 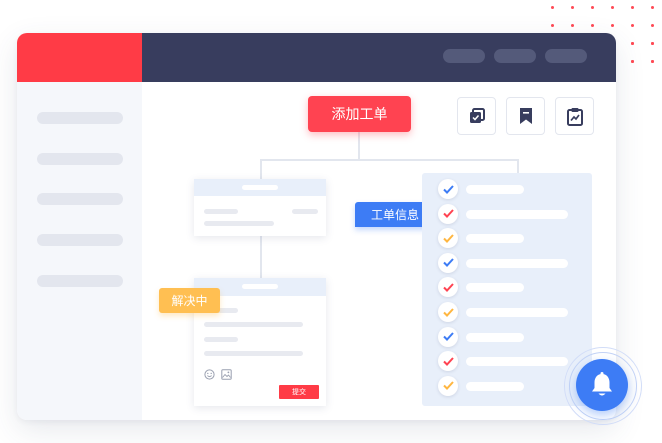 I want to click on copy-button, so click(x=476, y=116).